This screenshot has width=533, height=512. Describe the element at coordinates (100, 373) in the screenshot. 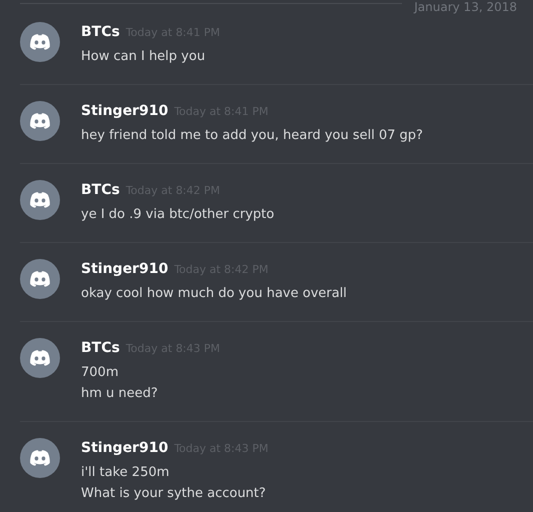

I see `message-text: 700m` at that location.